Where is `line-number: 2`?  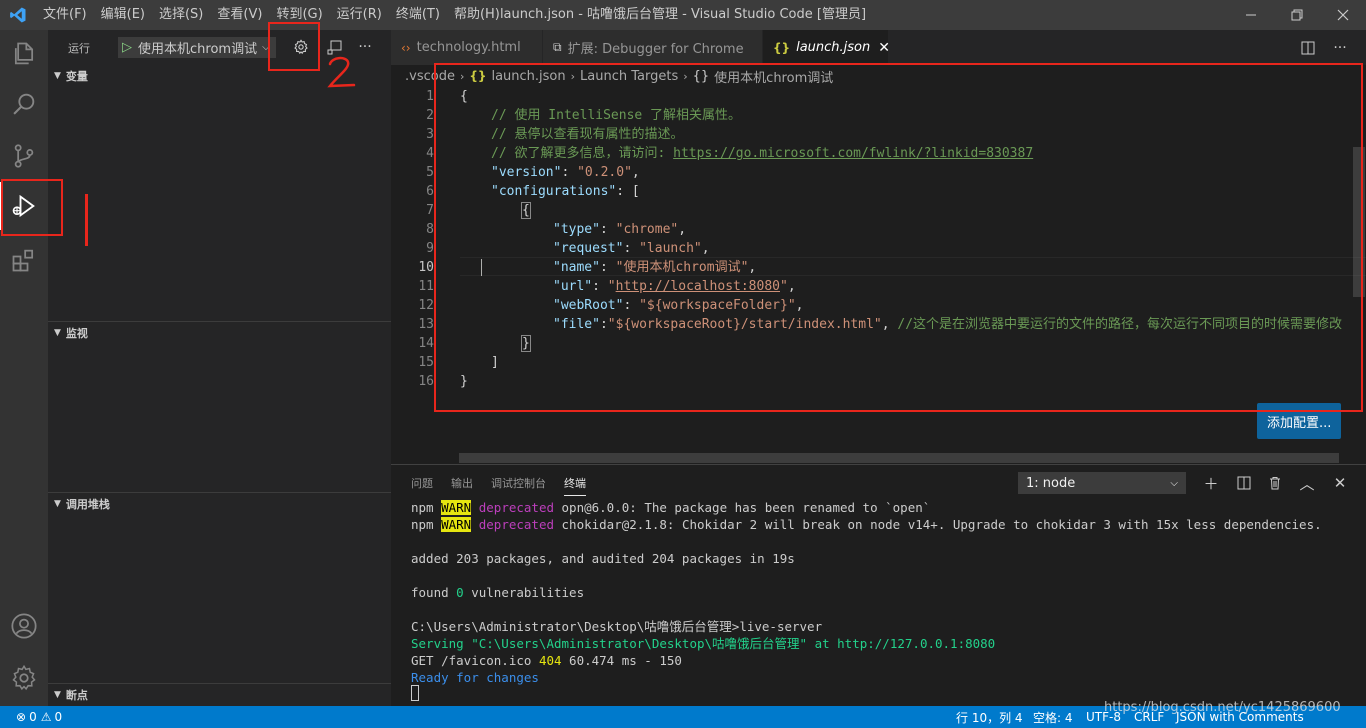
line-number: 2 is located at coordinates (430, 115).